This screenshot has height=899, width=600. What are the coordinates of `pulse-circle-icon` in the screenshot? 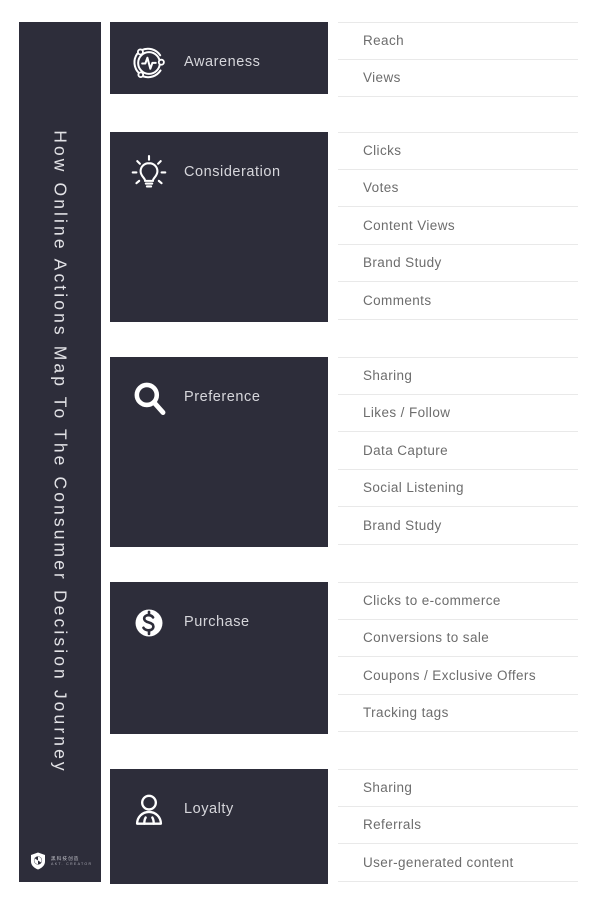 It's located at (149, 63).